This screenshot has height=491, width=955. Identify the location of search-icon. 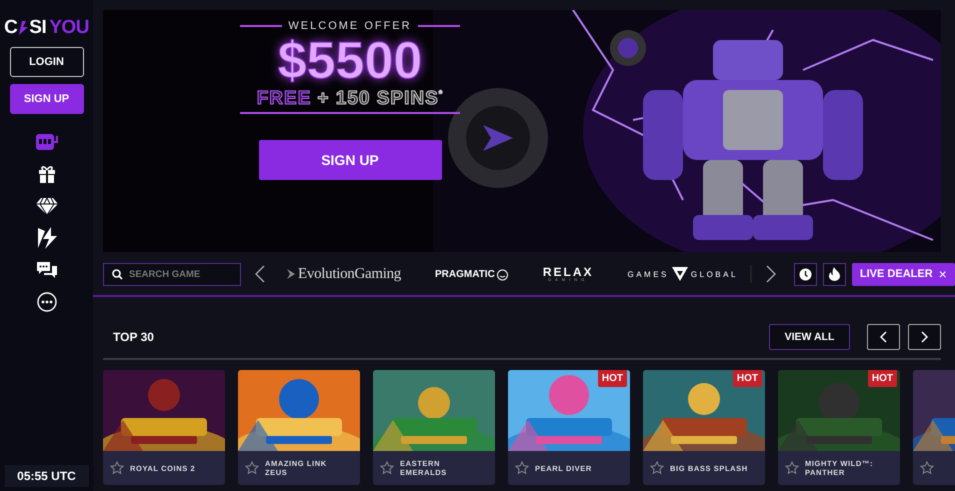
(117, 274).